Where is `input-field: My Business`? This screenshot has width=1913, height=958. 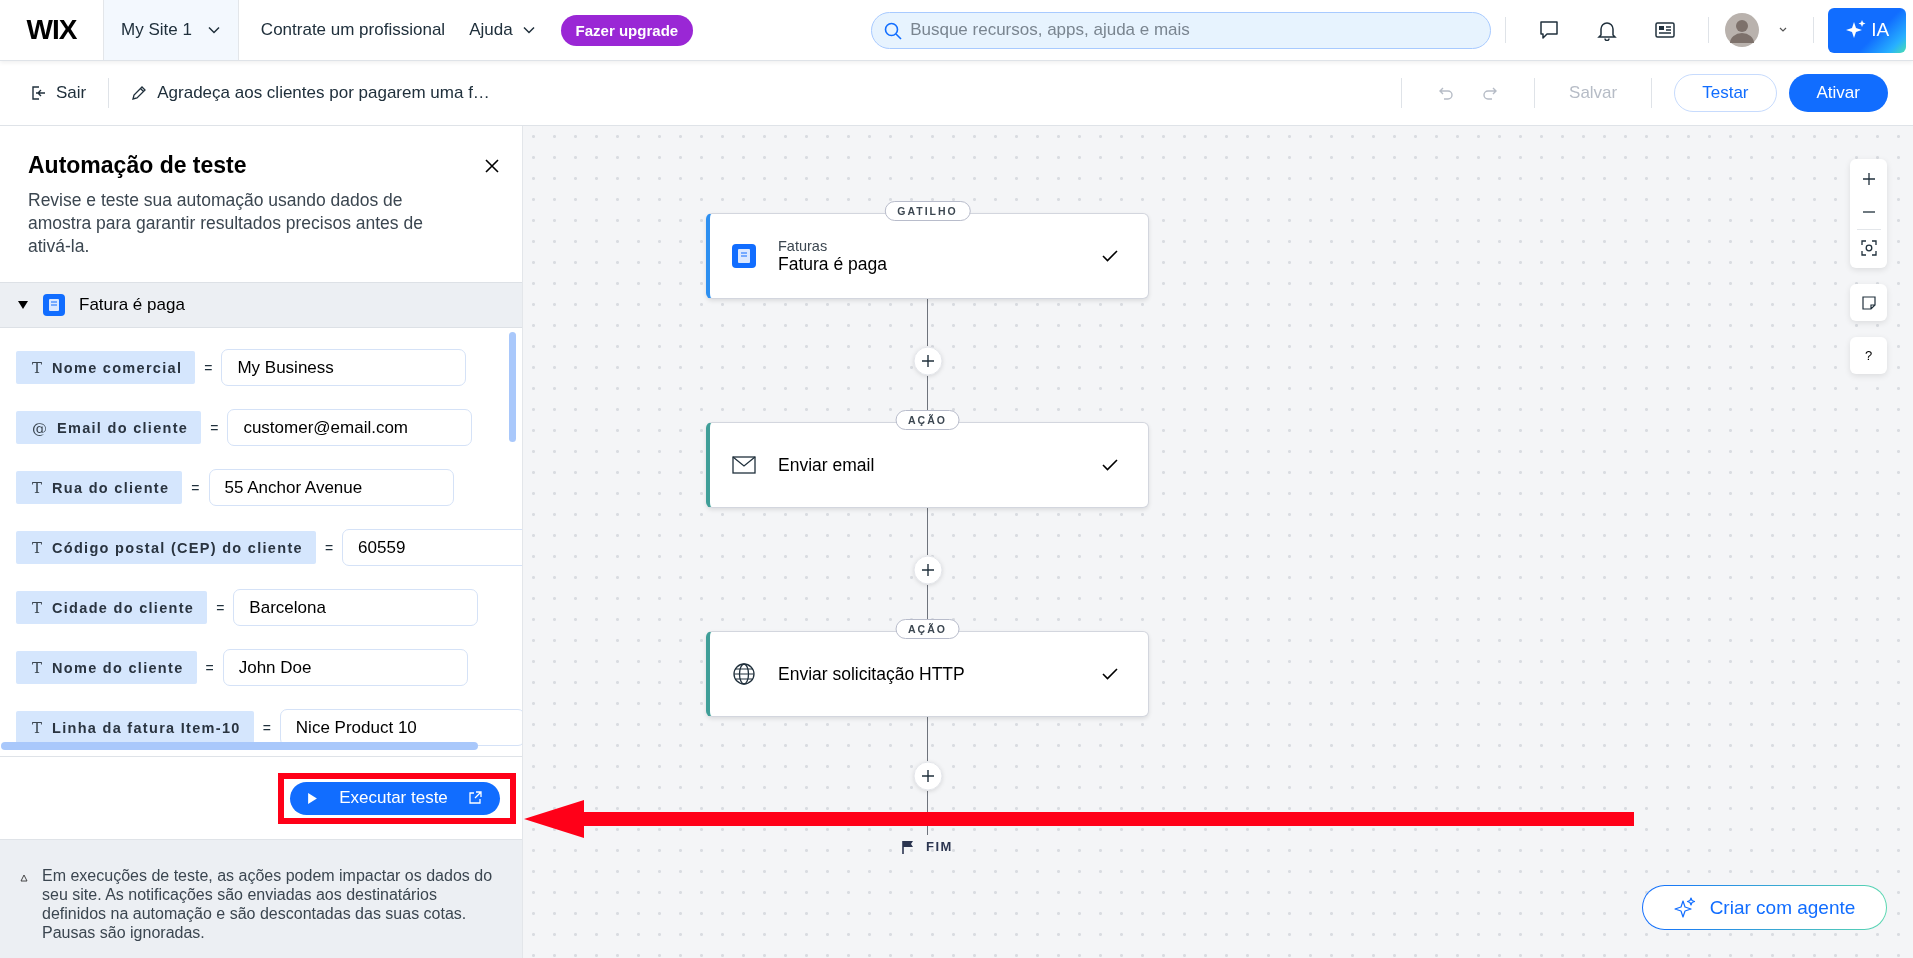 input-field: My Business is located at coordinates (344, 367).